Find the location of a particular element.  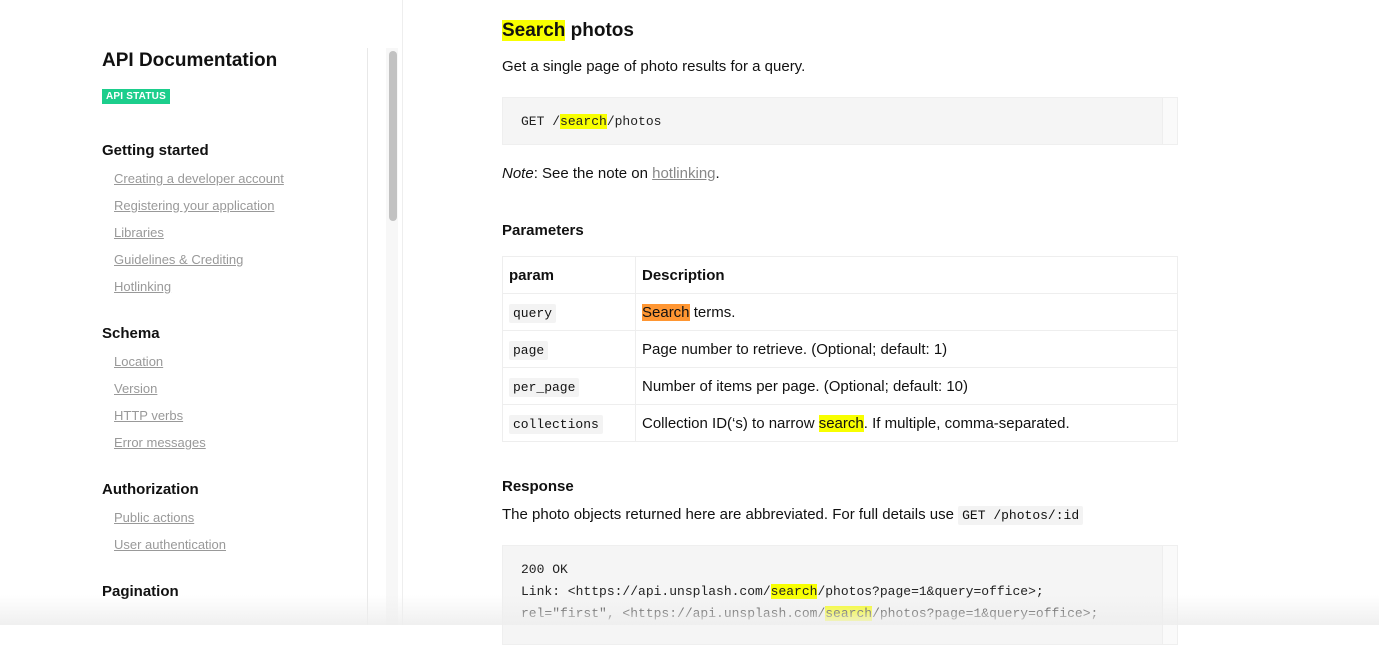

param-cell: collections is located at coordinates (569, 423).